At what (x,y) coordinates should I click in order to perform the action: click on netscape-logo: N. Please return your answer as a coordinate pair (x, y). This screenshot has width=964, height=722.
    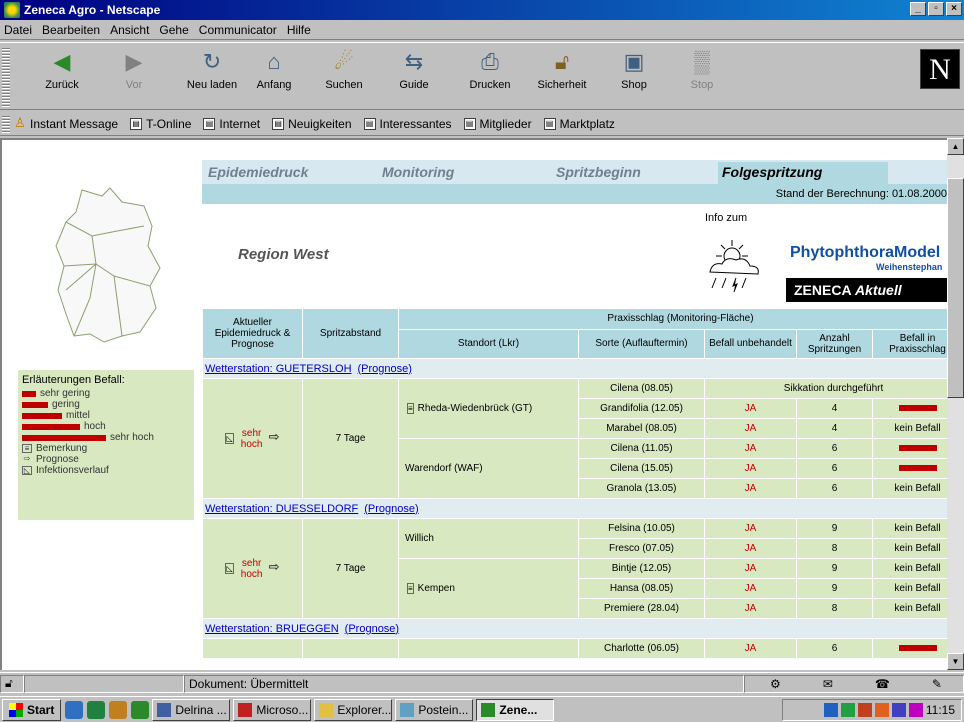
    Looking at the image, I should click on (940, 69).